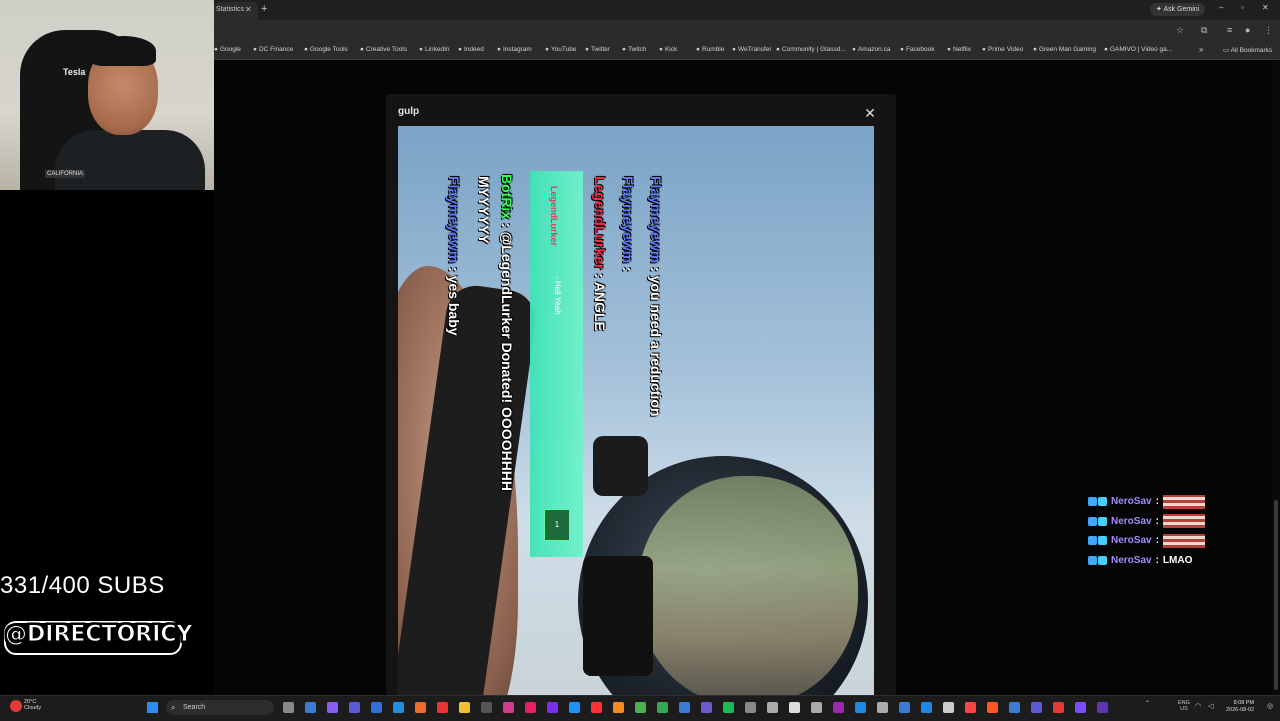 The width and height of the screenshot is (1280, 721). What do you see at coordinates (454, 220) in the screenshot?
I see `chat-username: Flaymeyewm` at bounding box center [454, 220].